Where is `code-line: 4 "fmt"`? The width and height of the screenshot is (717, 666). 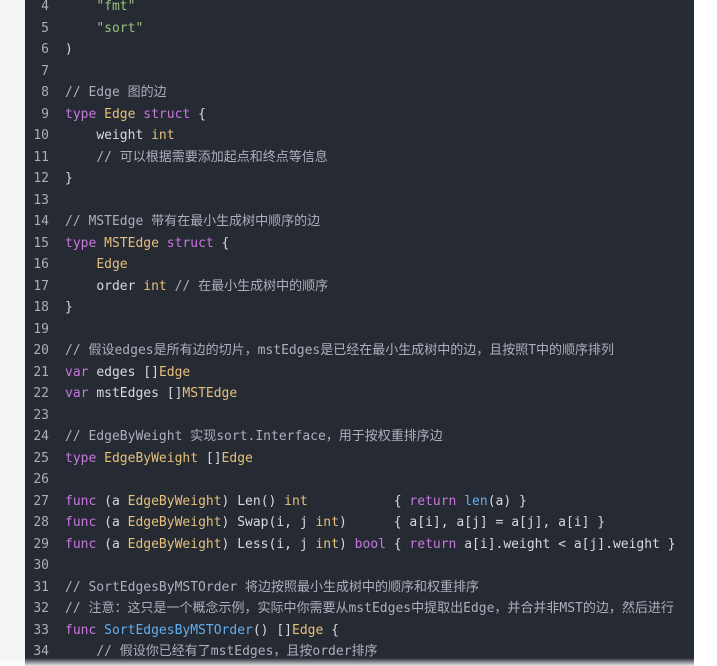
code-line: 4 "fmt" is located at coordinates (359, 8).